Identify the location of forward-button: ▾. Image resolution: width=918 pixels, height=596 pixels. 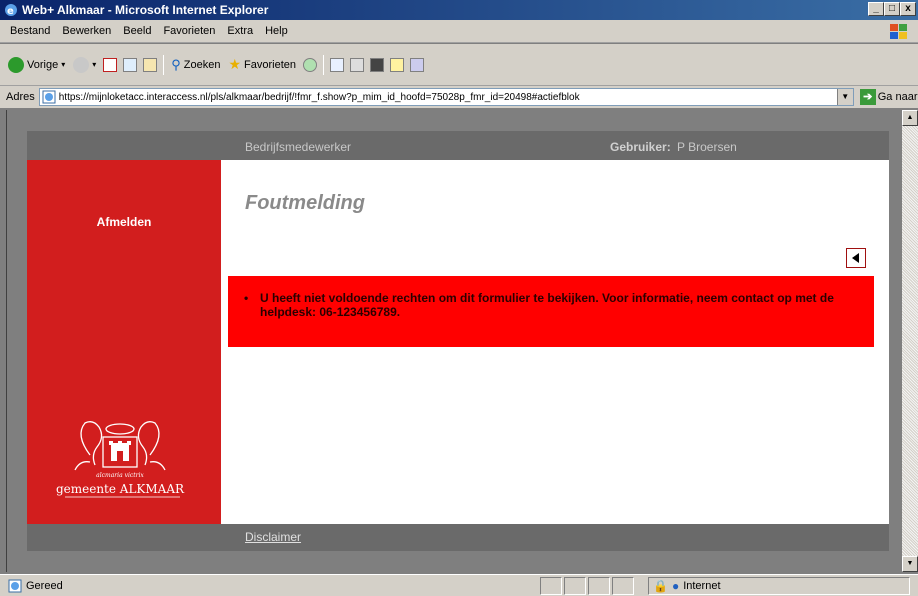
(84, 65).